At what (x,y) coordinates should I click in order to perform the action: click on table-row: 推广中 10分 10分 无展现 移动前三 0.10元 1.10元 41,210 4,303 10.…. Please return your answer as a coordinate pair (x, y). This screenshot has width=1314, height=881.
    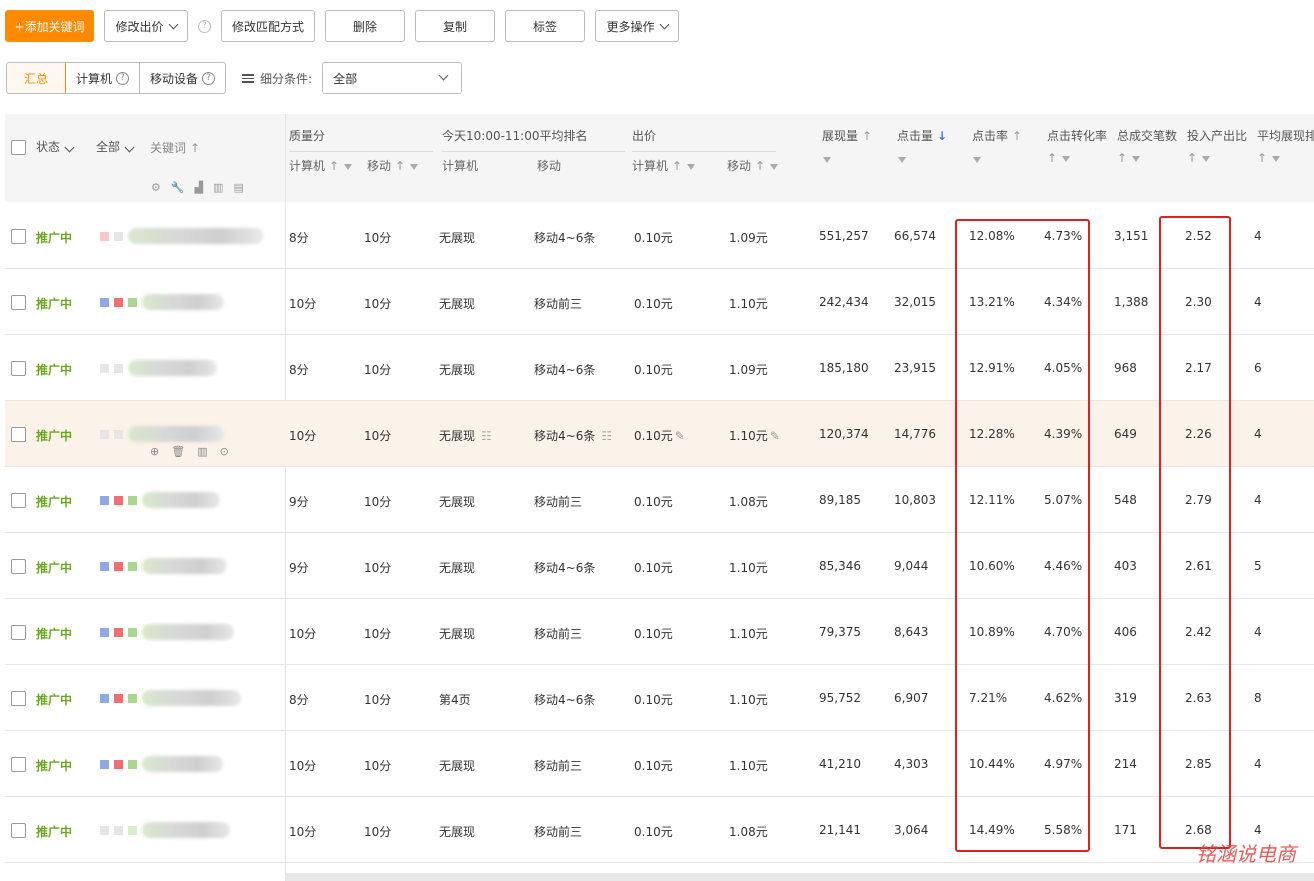
    Looking at the image, I should click on (659, 764).